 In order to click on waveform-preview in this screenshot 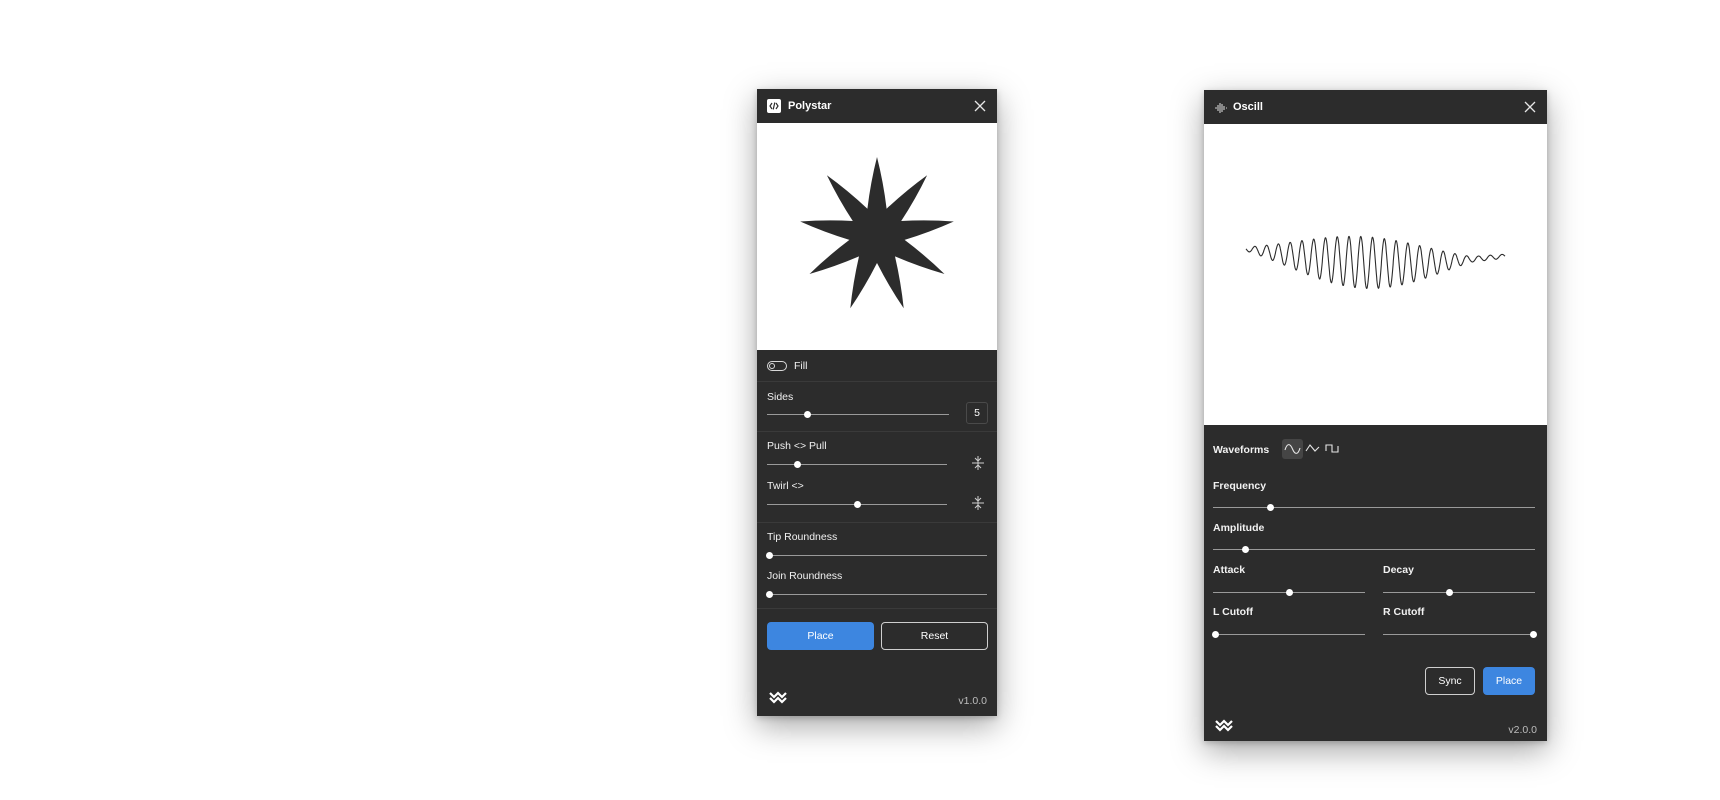, I will do `click(1375, 262)`.